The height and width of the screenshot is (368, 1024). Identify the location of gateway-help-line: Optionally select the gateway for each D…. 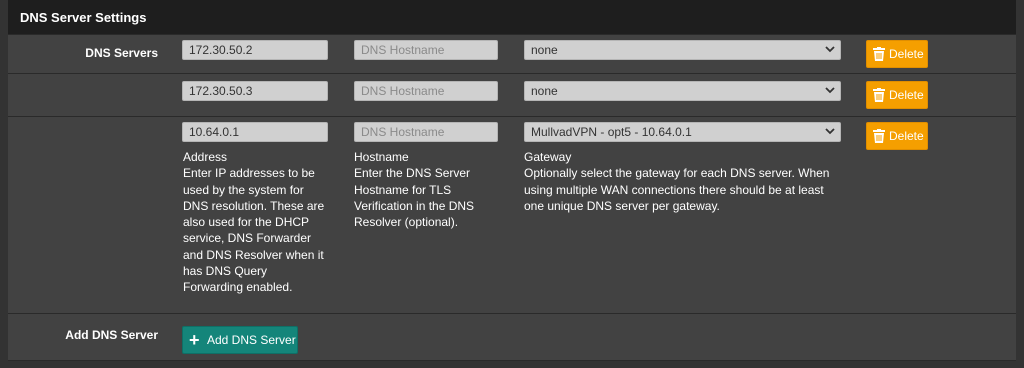
(677, 173).